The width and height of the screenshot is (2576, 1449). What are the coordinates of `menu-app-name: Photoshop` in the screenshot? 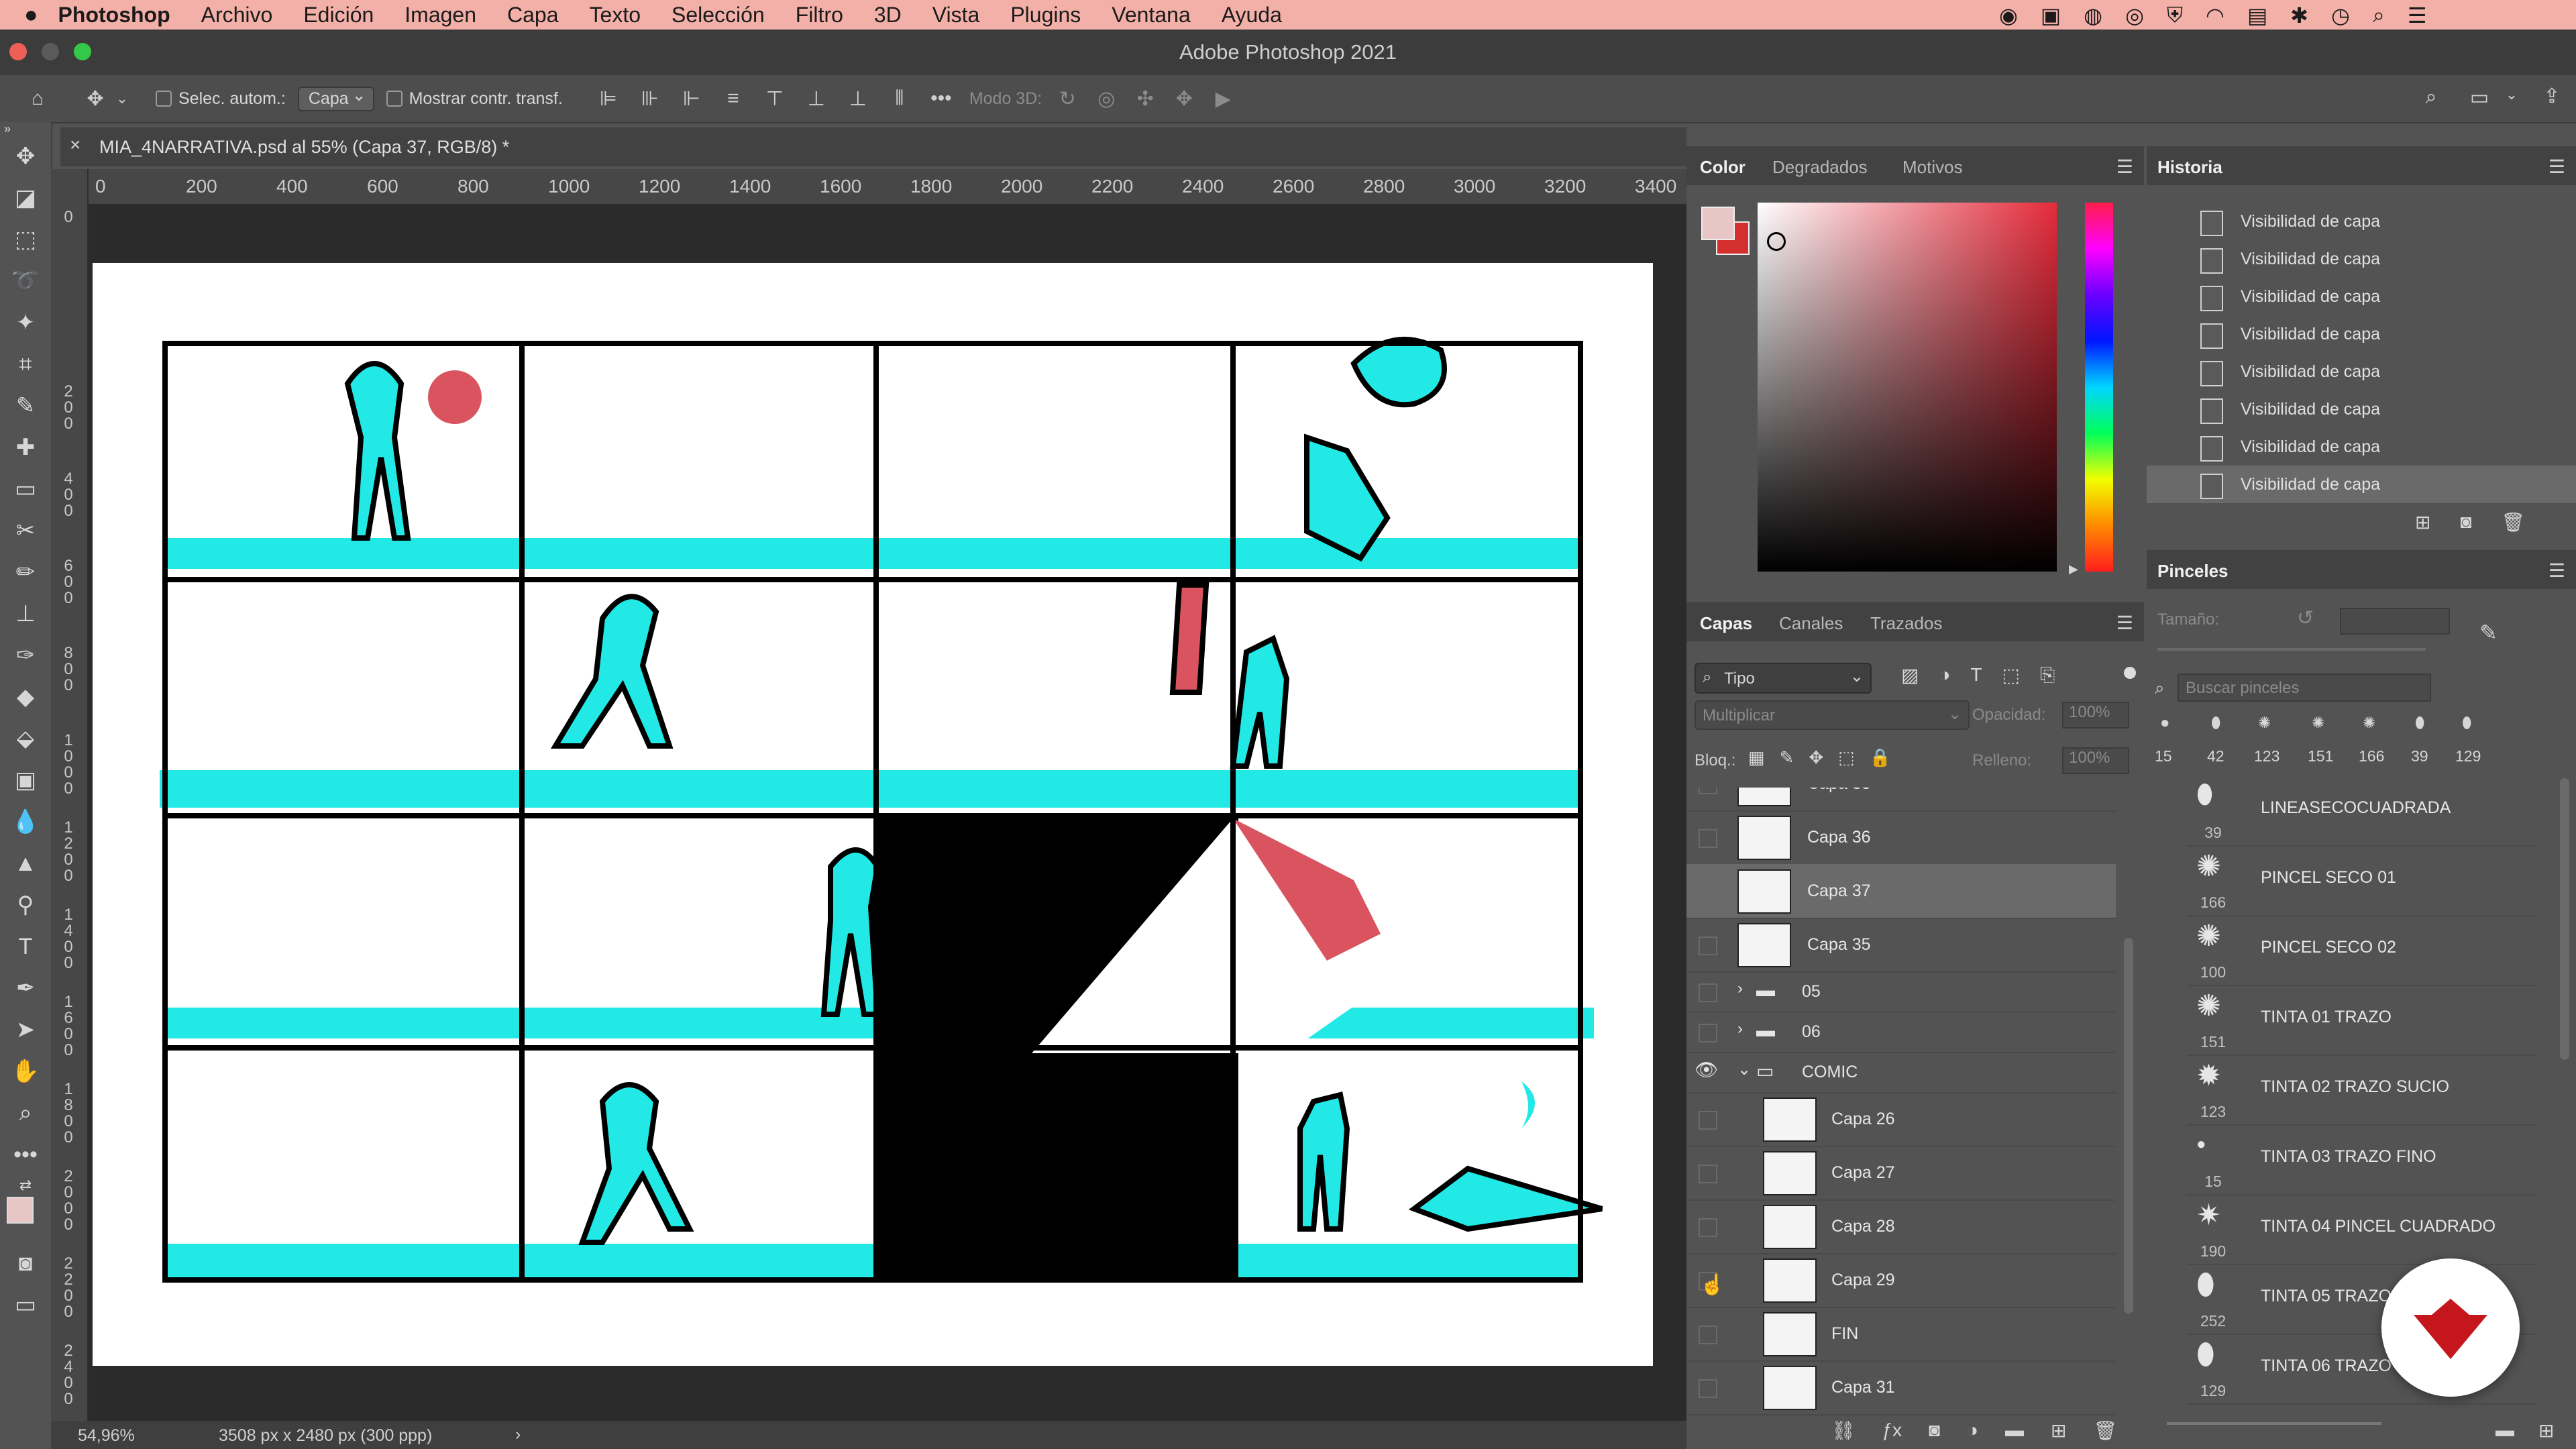 It's located at (114, 15).